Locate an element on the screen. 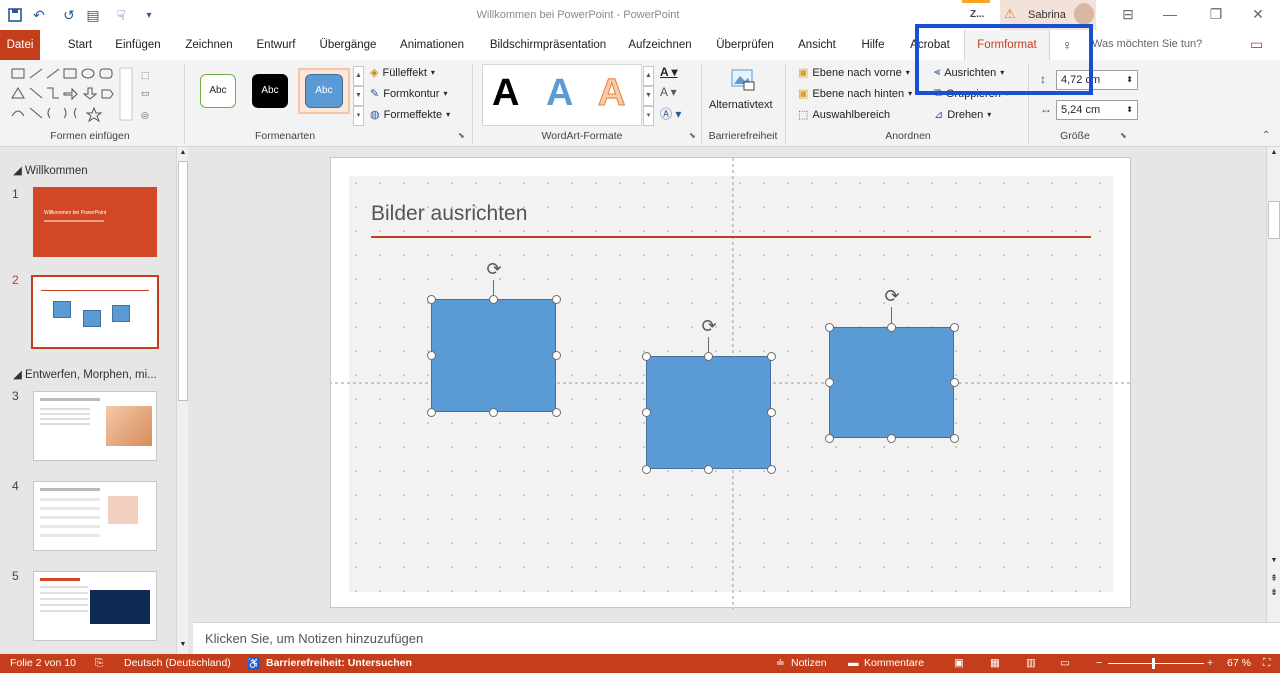 This screenshot has width=1280, height=673. slideshow-icon: ▭ is located at coordinates (1065, 663).